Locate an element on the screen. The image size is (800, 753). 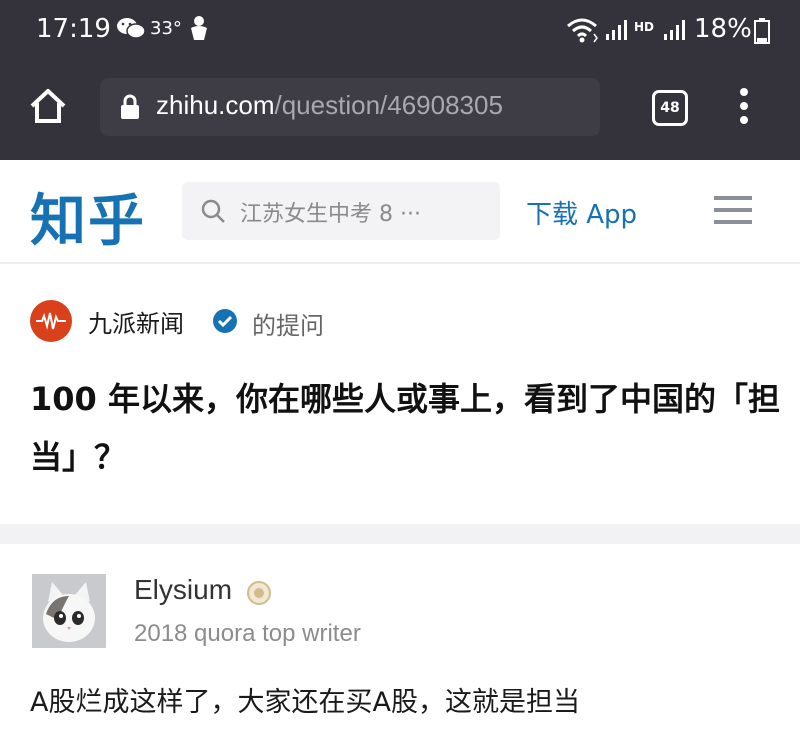
browser-toolbar: zhihu.com/question/46908305 48 is located at coordinates (400, 110).